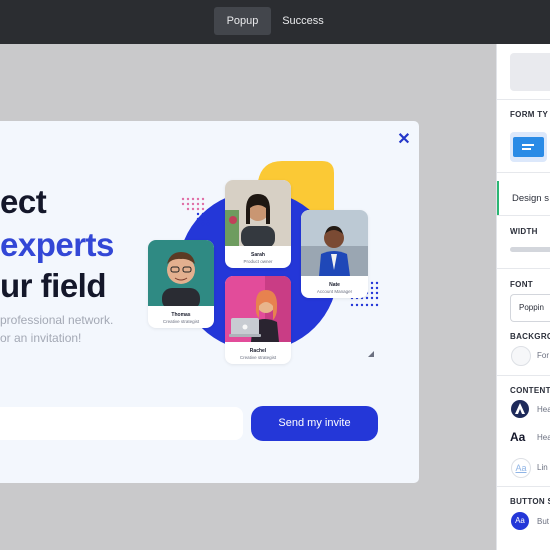 The image size is (550, 550). I want to click on tab-popup: Popup, so click(242, 21).